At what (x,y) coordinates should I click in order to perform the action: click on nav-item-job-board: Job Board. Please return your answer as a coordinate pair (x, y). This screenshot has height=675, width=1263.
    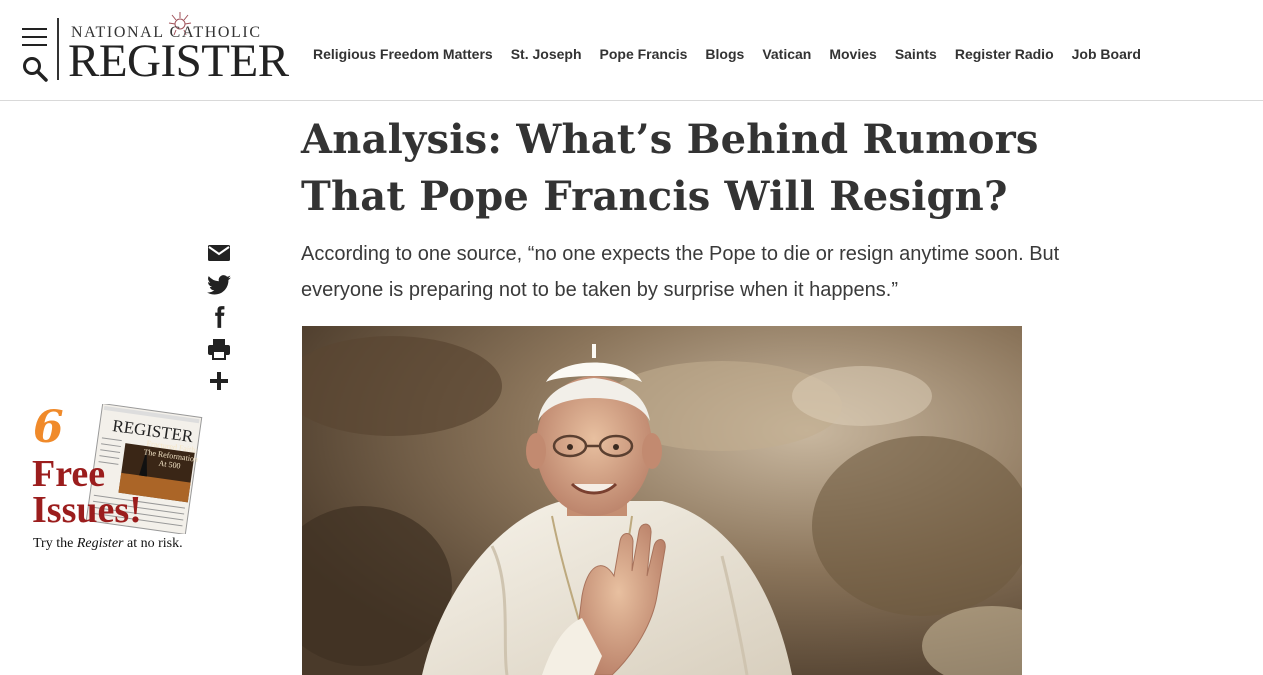
    Looking at the image, I should click on (1106, 54).